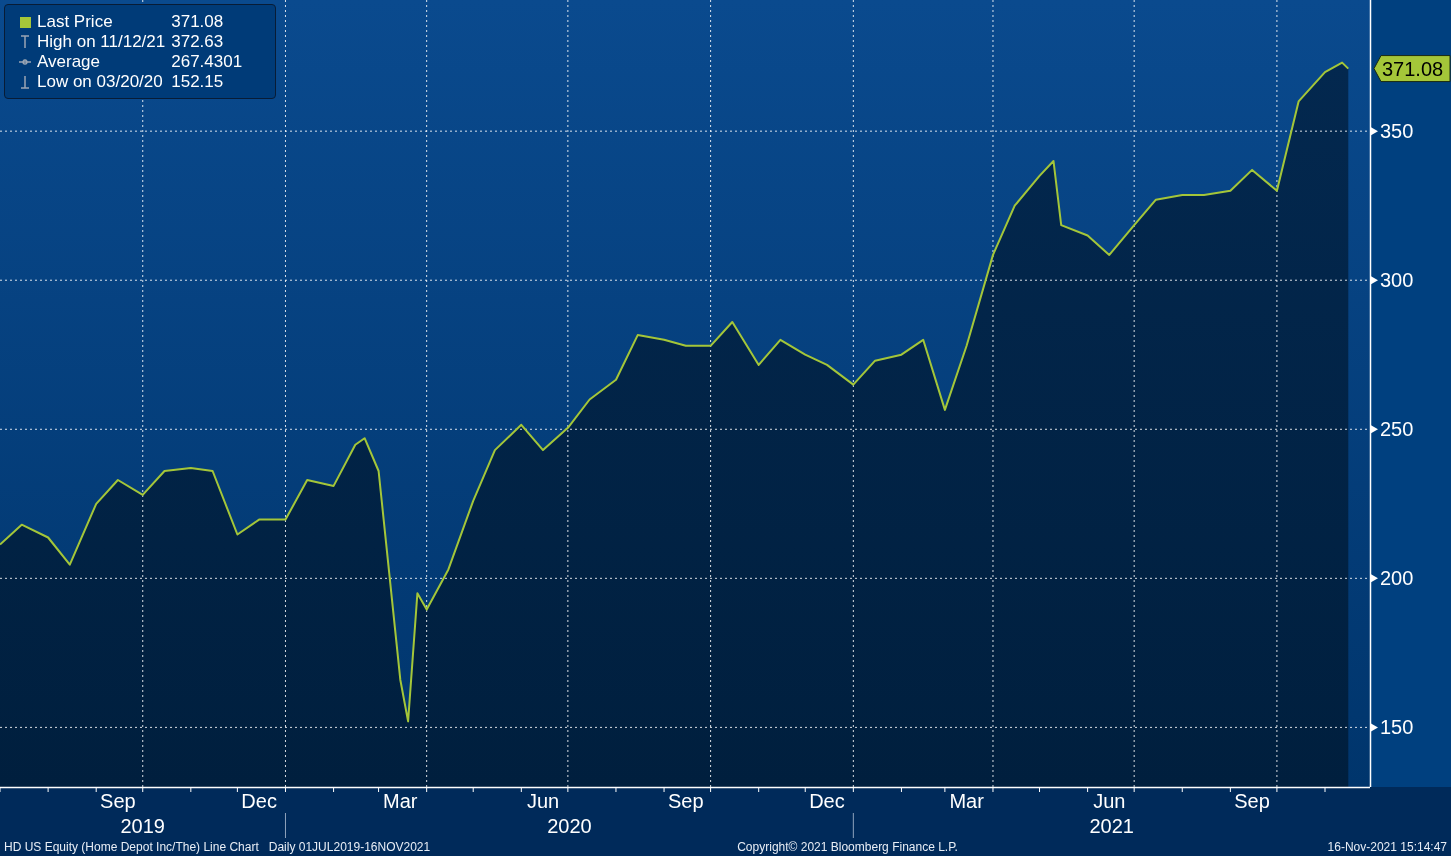  I want to click on y-axis-label: 350, so click(1397, 131).